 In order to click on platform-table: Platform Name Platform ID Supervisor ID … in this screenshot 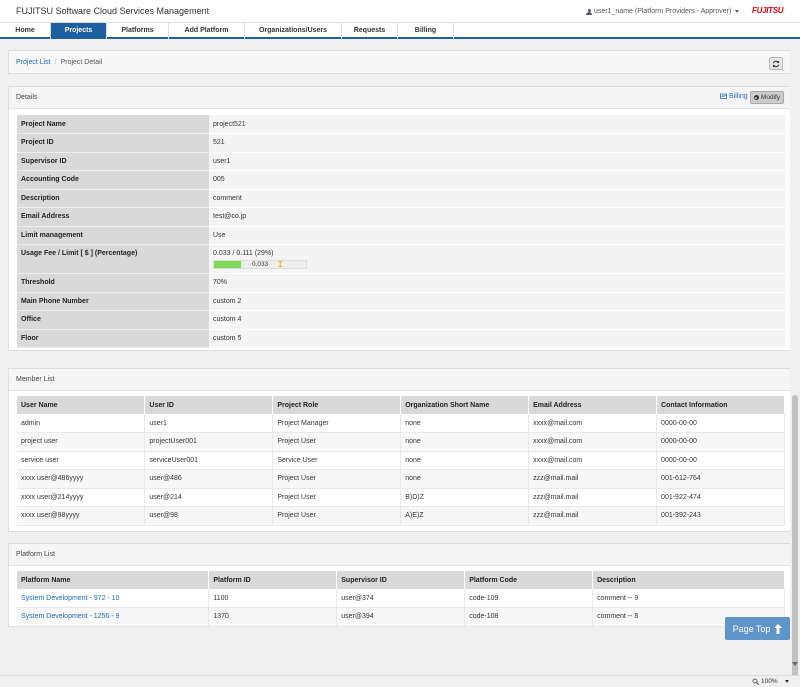, I will do `click(401, 599)`.